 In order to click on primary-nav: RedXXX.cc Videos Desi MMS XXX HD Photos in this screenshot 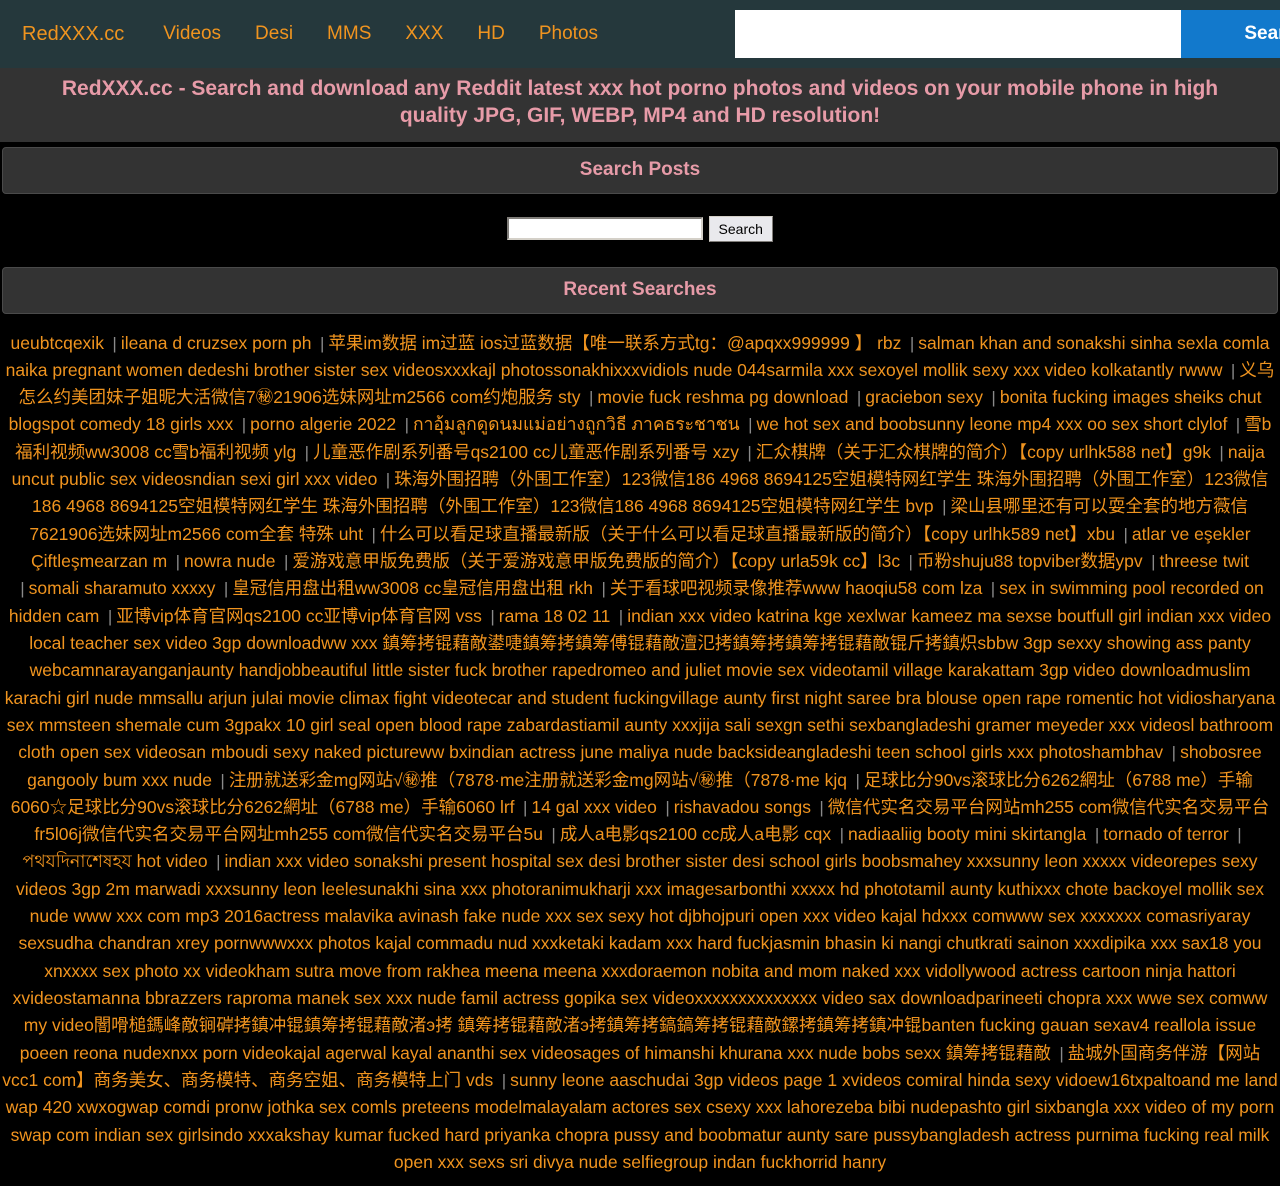, I will do `click(314, 34)`.